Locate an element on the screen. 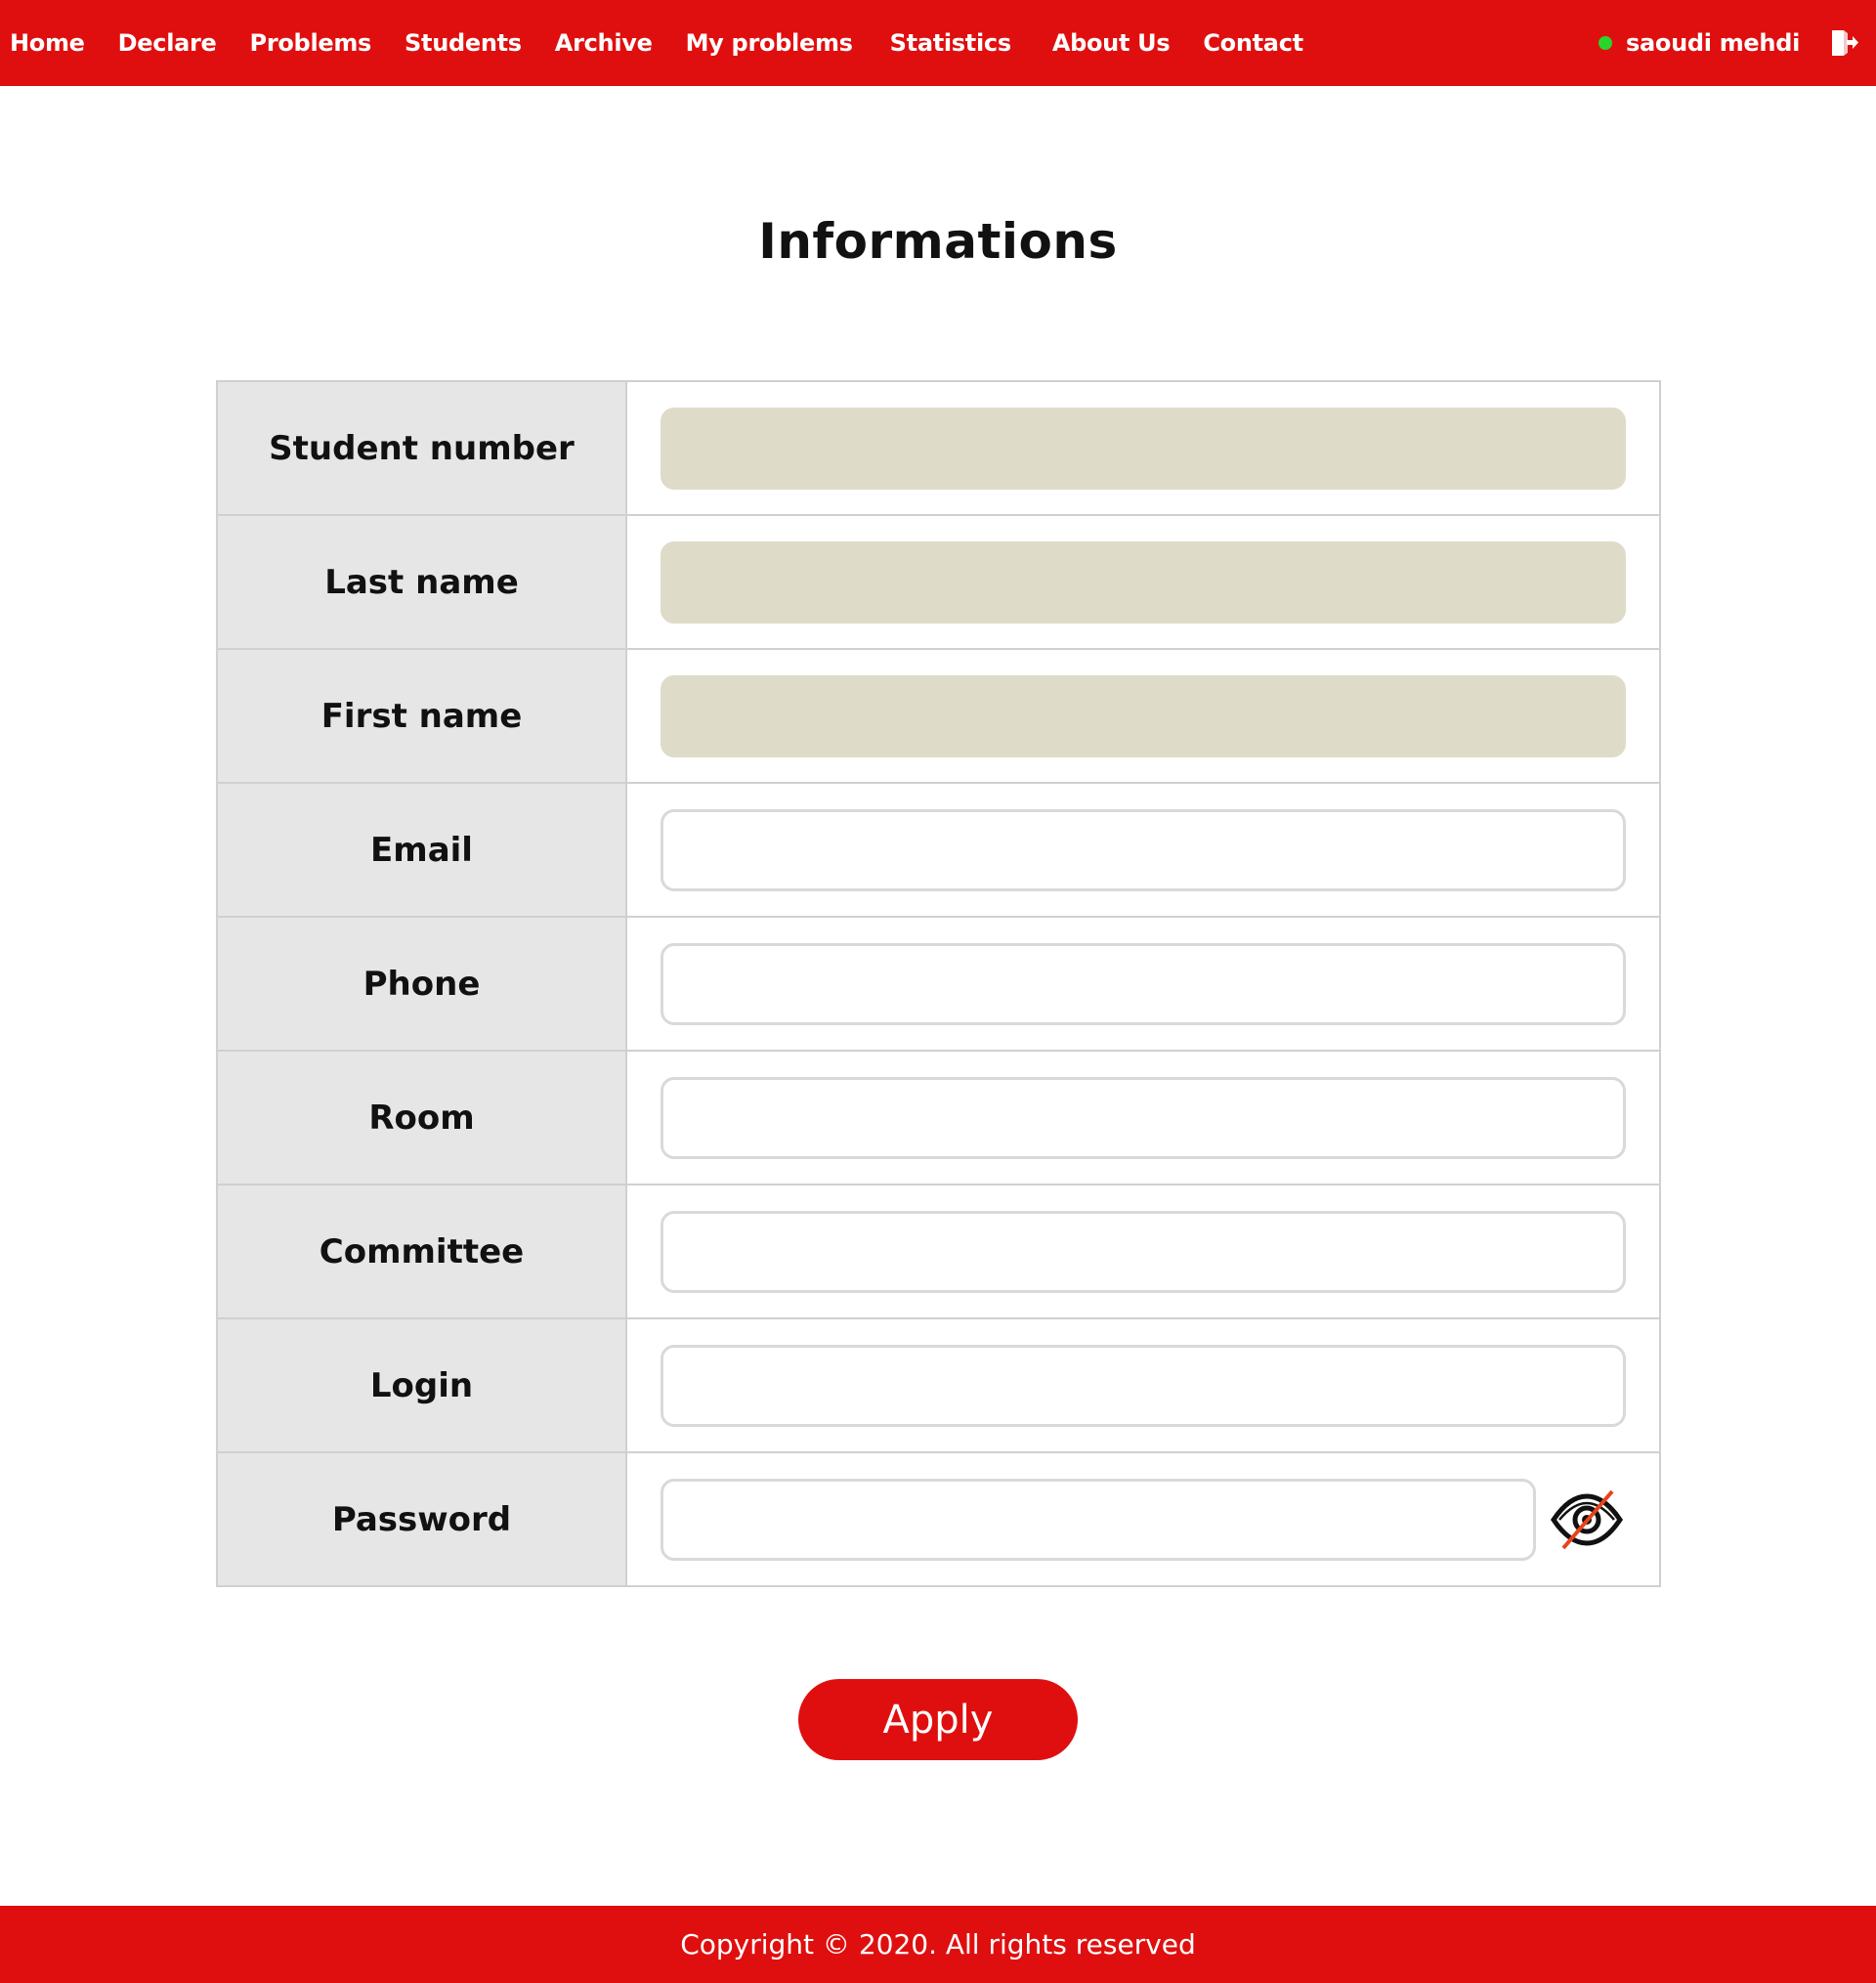 This screenshot has height=1983, width=1876. room-cell is located at coordinates (1143, 1117).